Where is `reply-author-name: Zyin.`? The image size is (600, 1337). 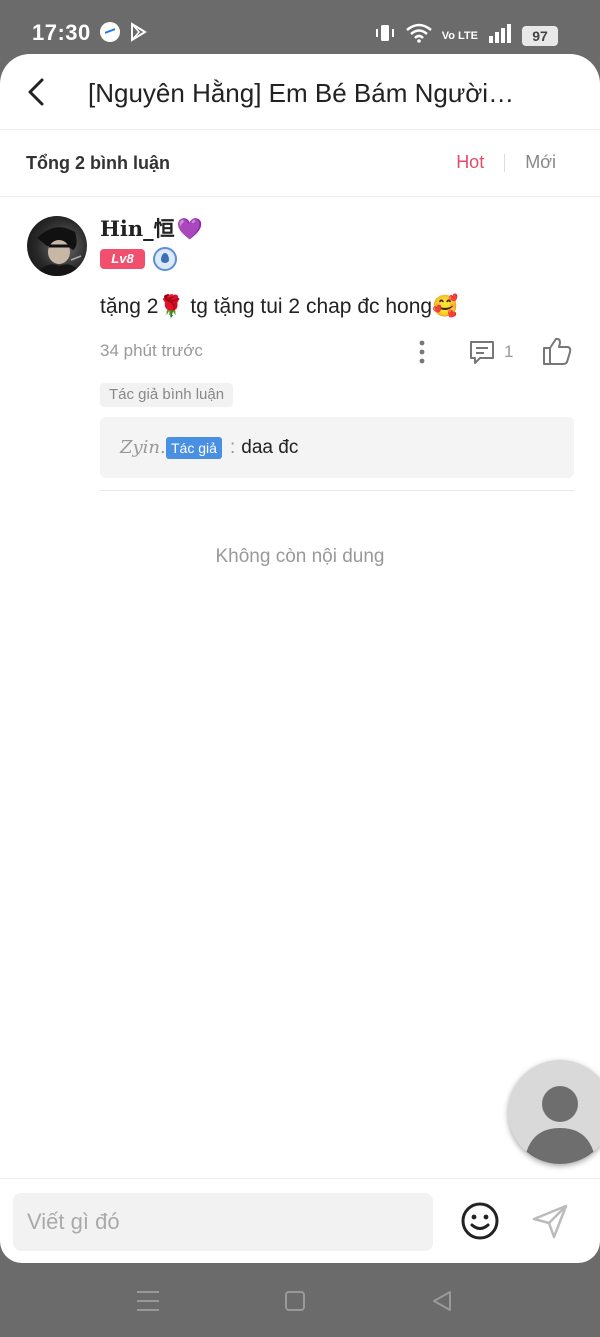
reply-author-name: Zyin. is located at coordinates (143, 447).